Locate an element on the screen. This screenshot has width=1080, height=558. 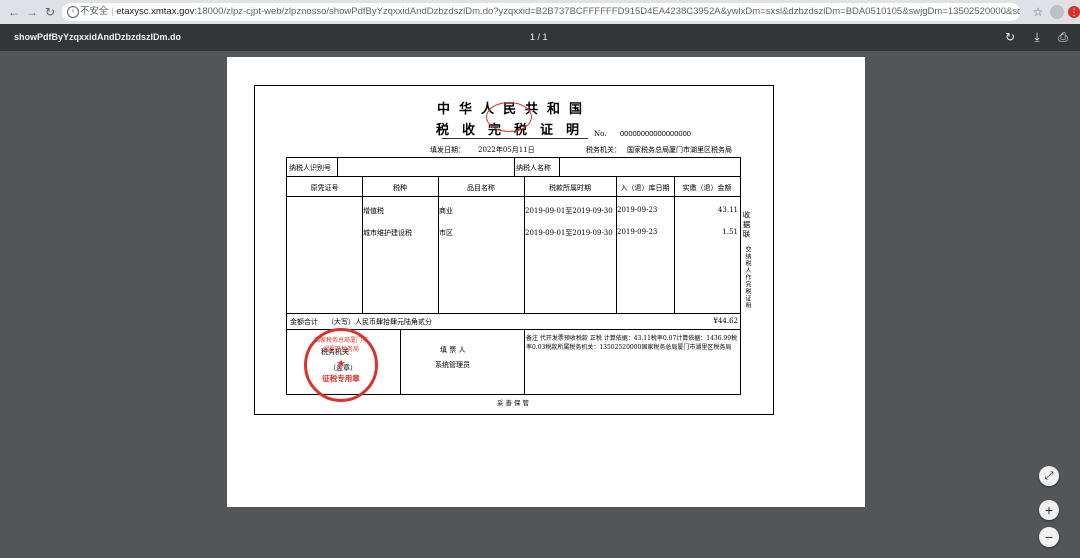
reload-icon: ↻ is located at coordinates (50, 12).